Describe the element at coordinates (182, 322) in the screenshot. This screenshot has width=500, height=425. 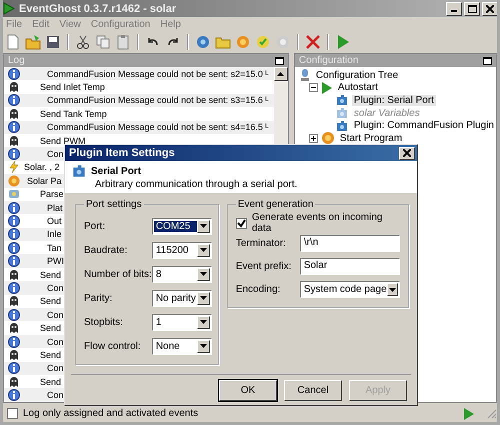
I see `dropdown: 1` at that location.